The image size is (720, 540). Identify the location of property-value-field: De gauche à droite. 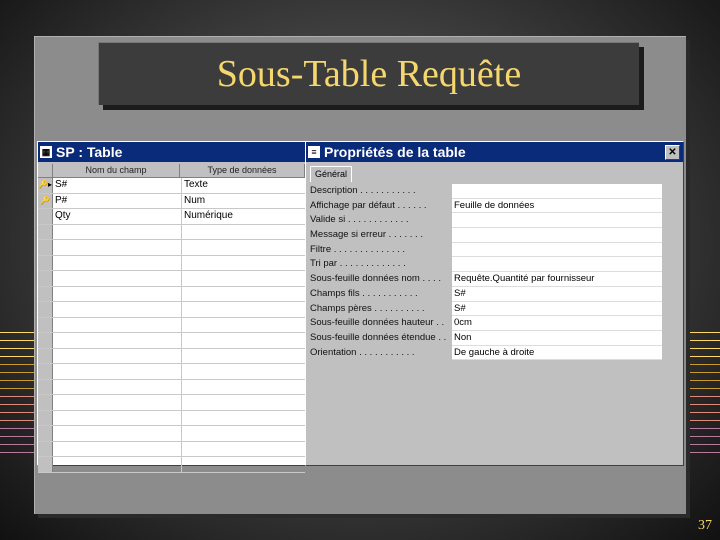
(557, 353).